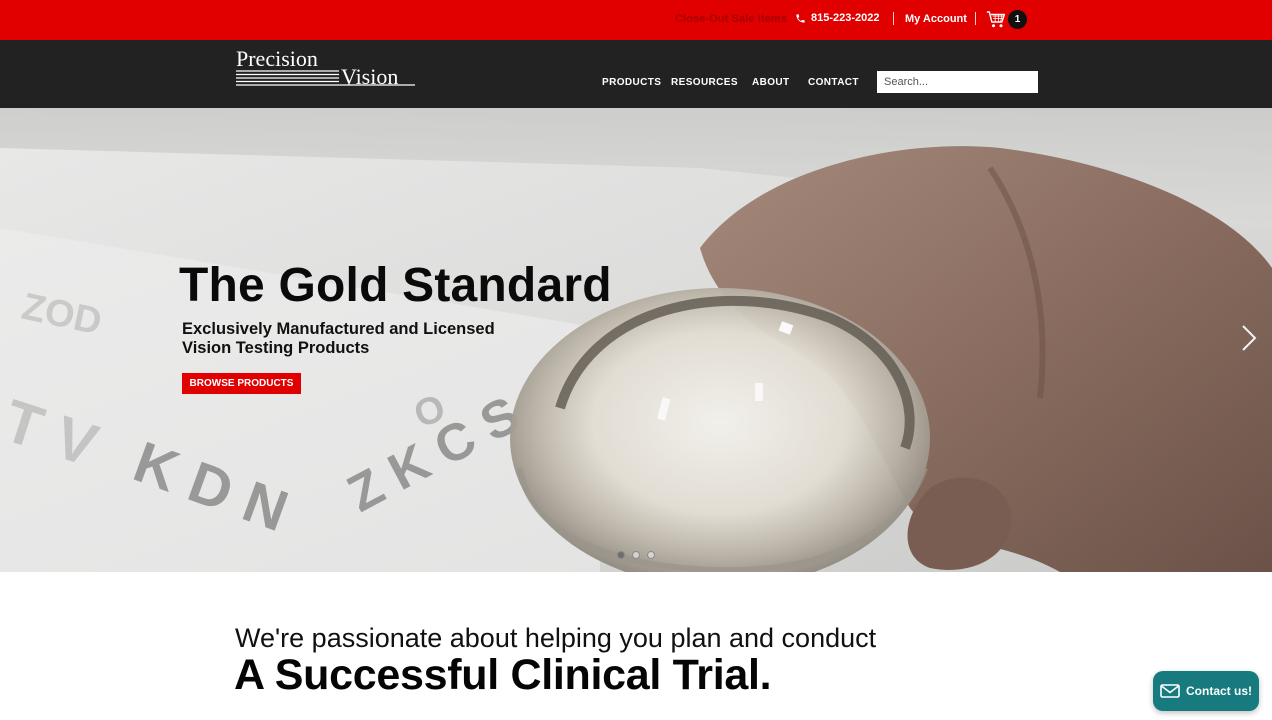  What do you see at coordinates (1249, 338) in the screenshot?
I see `chevron-right-icon` at bounding box center [1249, 338].